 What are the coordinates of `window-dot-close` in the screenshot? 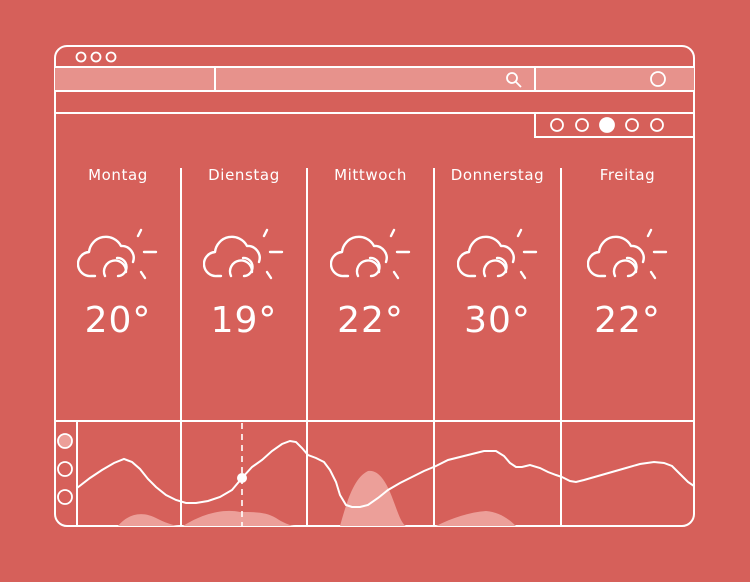 It's located at (81, 57).